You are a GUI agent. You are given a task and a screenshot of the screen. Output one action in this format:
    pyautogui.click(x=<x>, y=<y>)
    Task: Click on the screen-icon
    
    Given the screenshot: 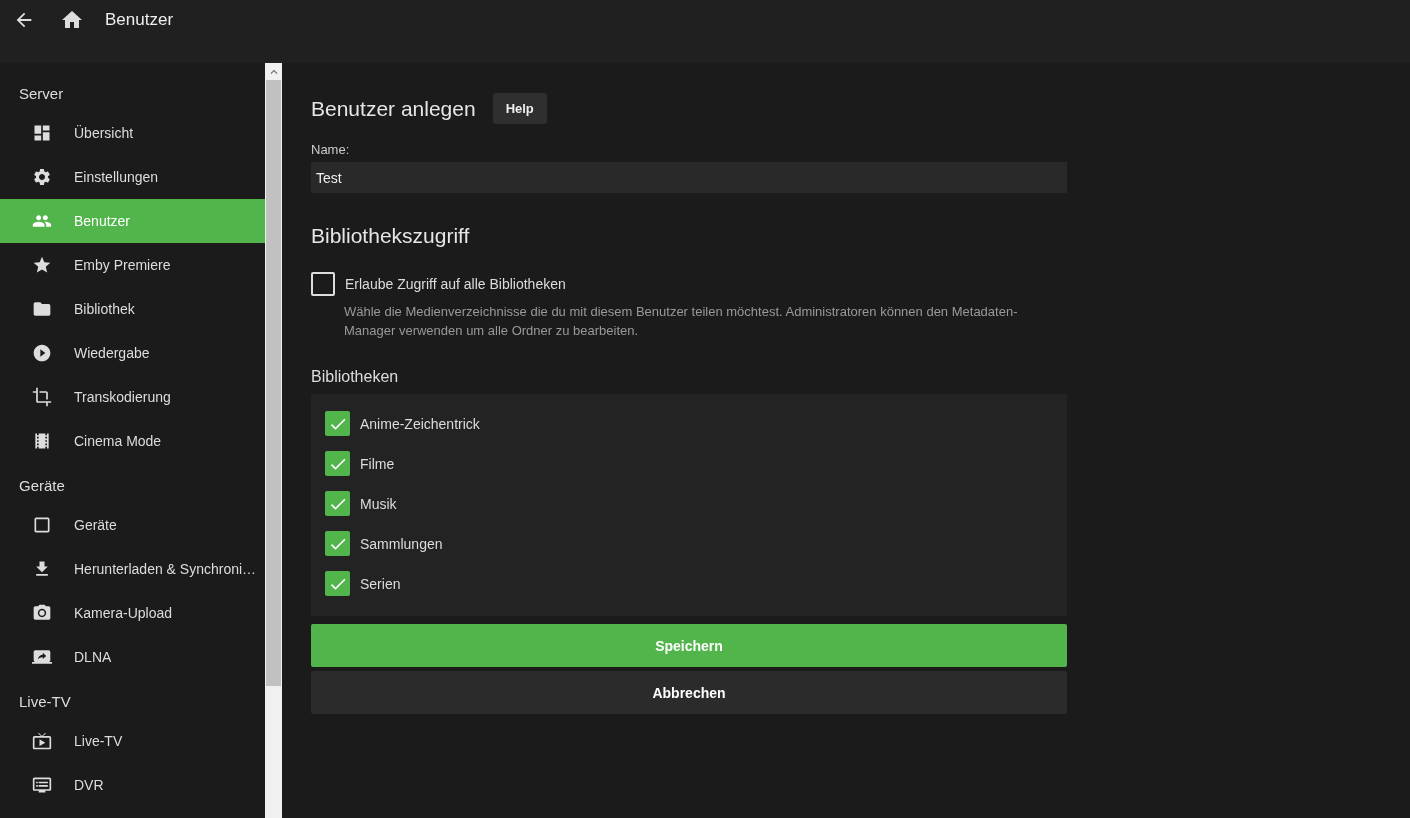 What is the action you would take?
    pyautogui.click(x=42, y=525)
    